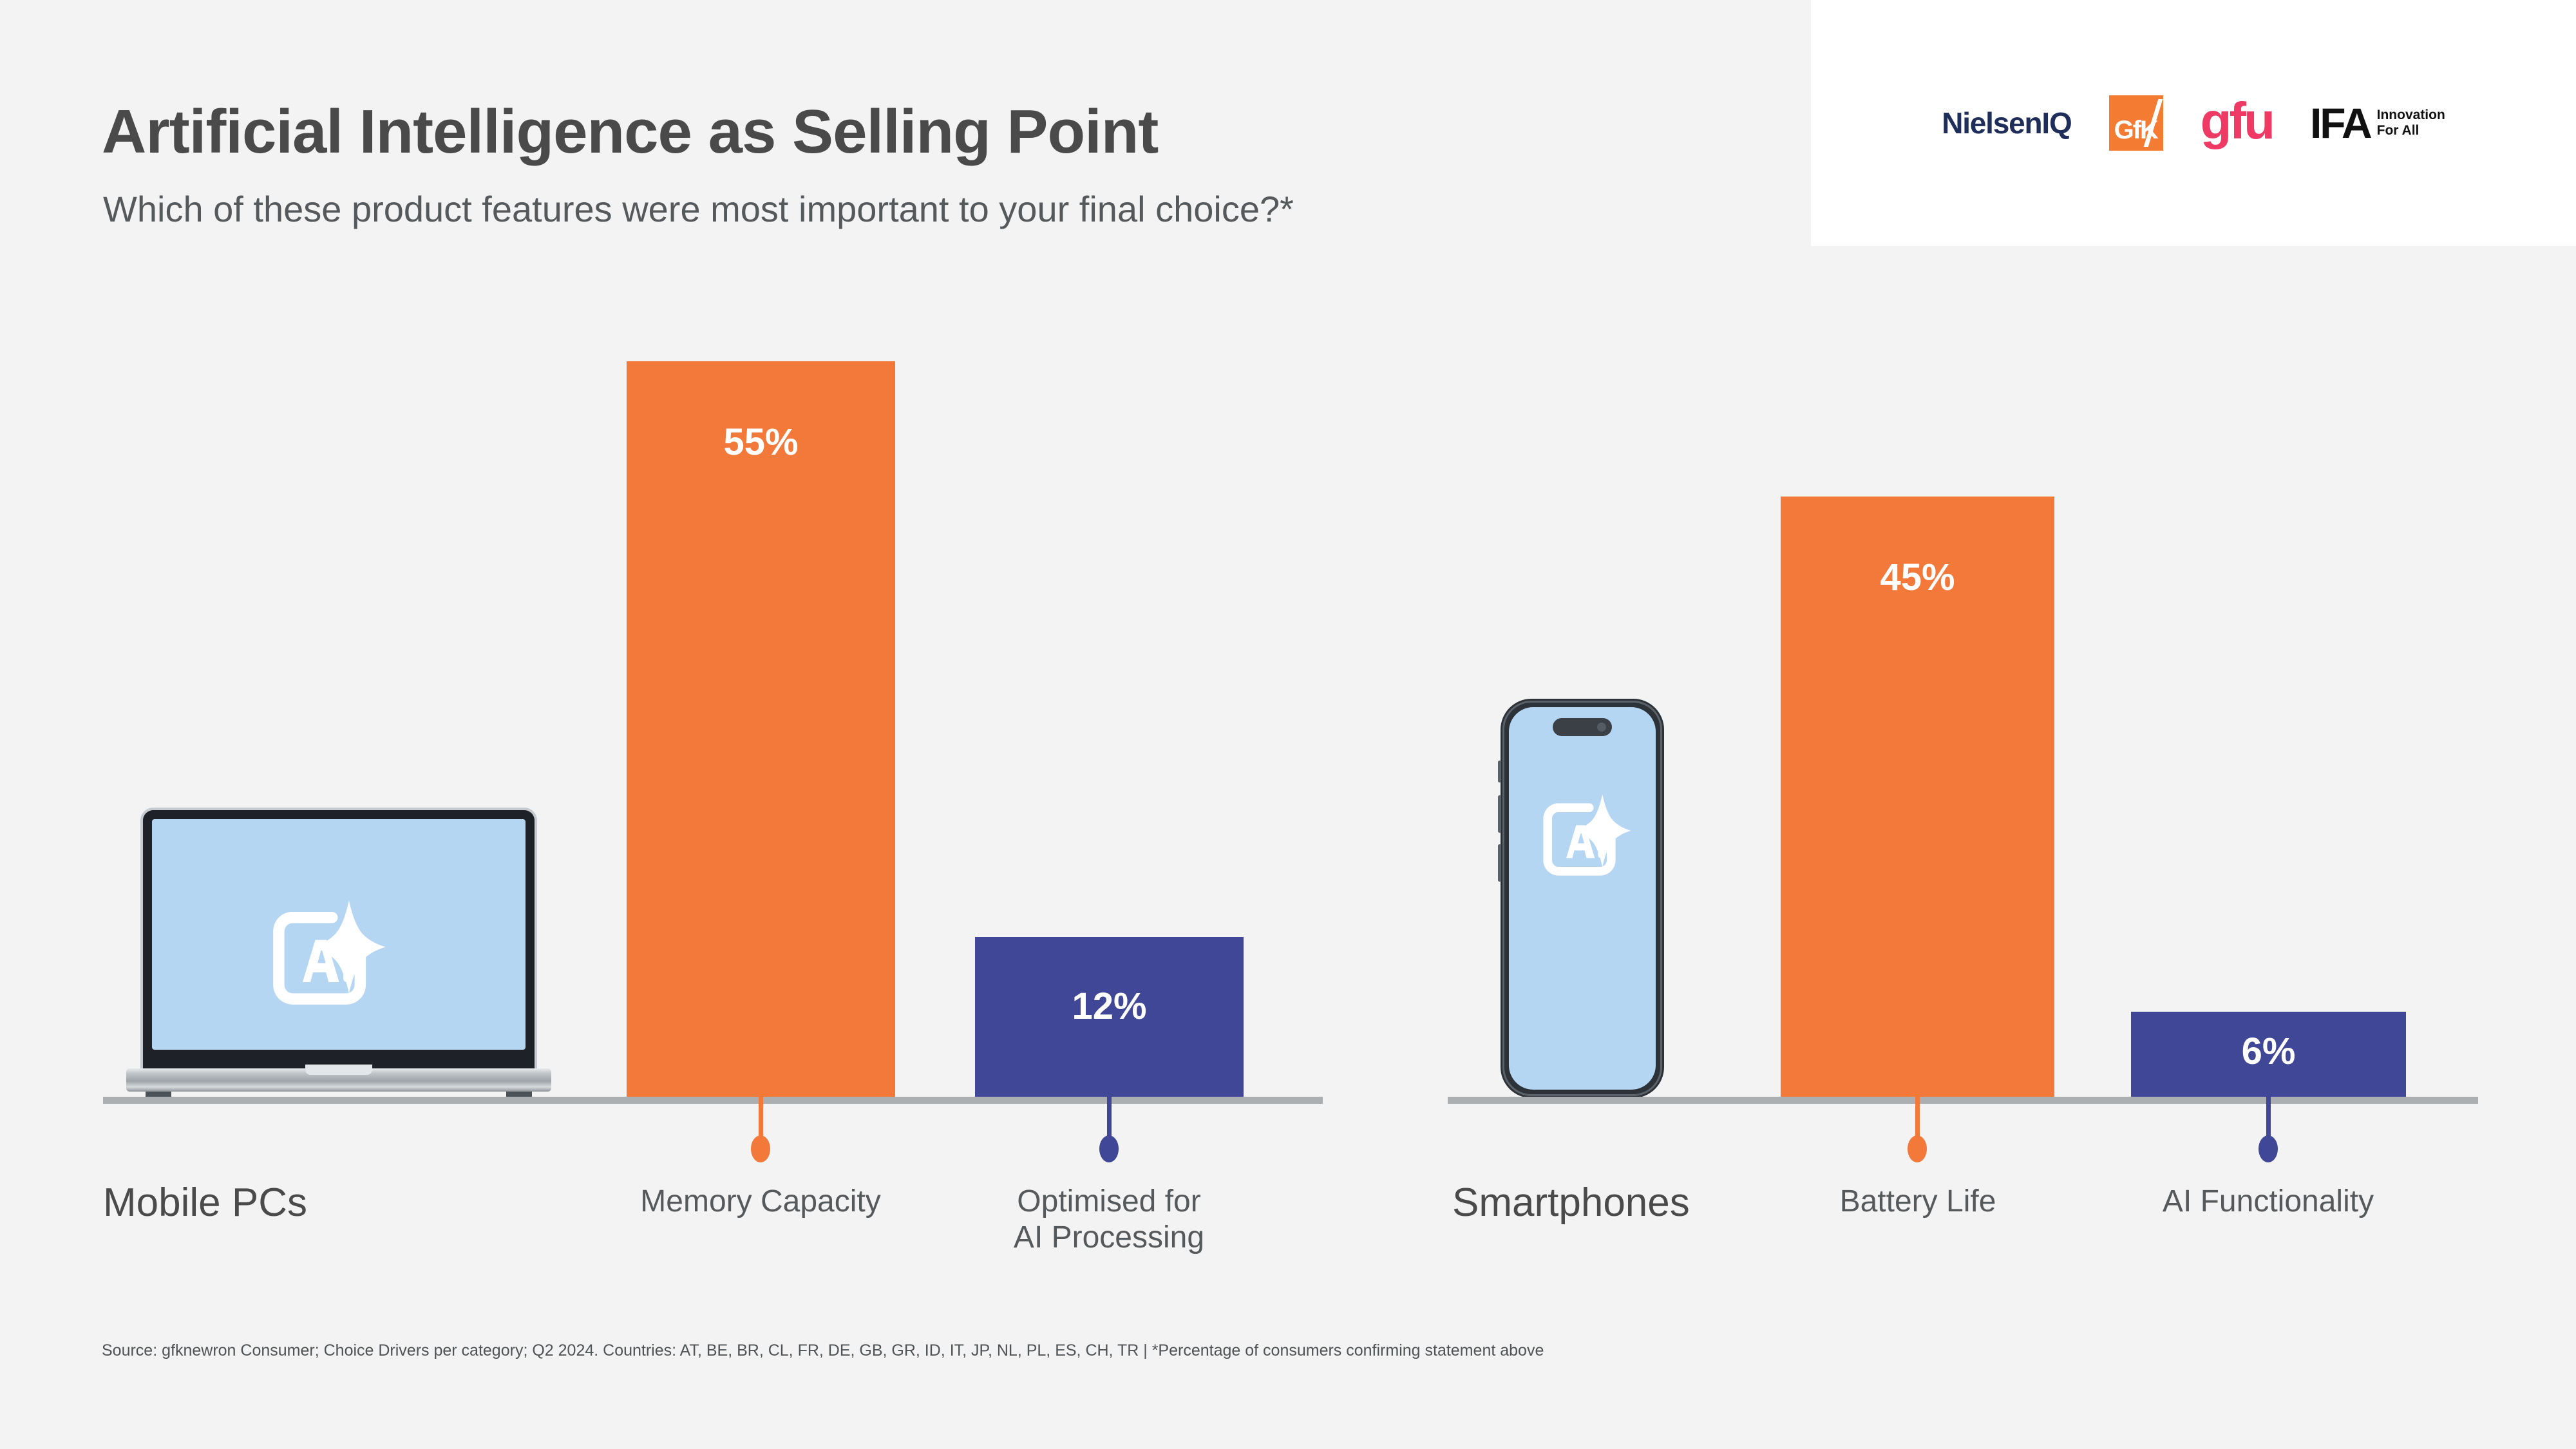  Describe the element at coordinates (2268, 1148) in the screenshot. I see `leader-dot-ai-functionality` at that location.